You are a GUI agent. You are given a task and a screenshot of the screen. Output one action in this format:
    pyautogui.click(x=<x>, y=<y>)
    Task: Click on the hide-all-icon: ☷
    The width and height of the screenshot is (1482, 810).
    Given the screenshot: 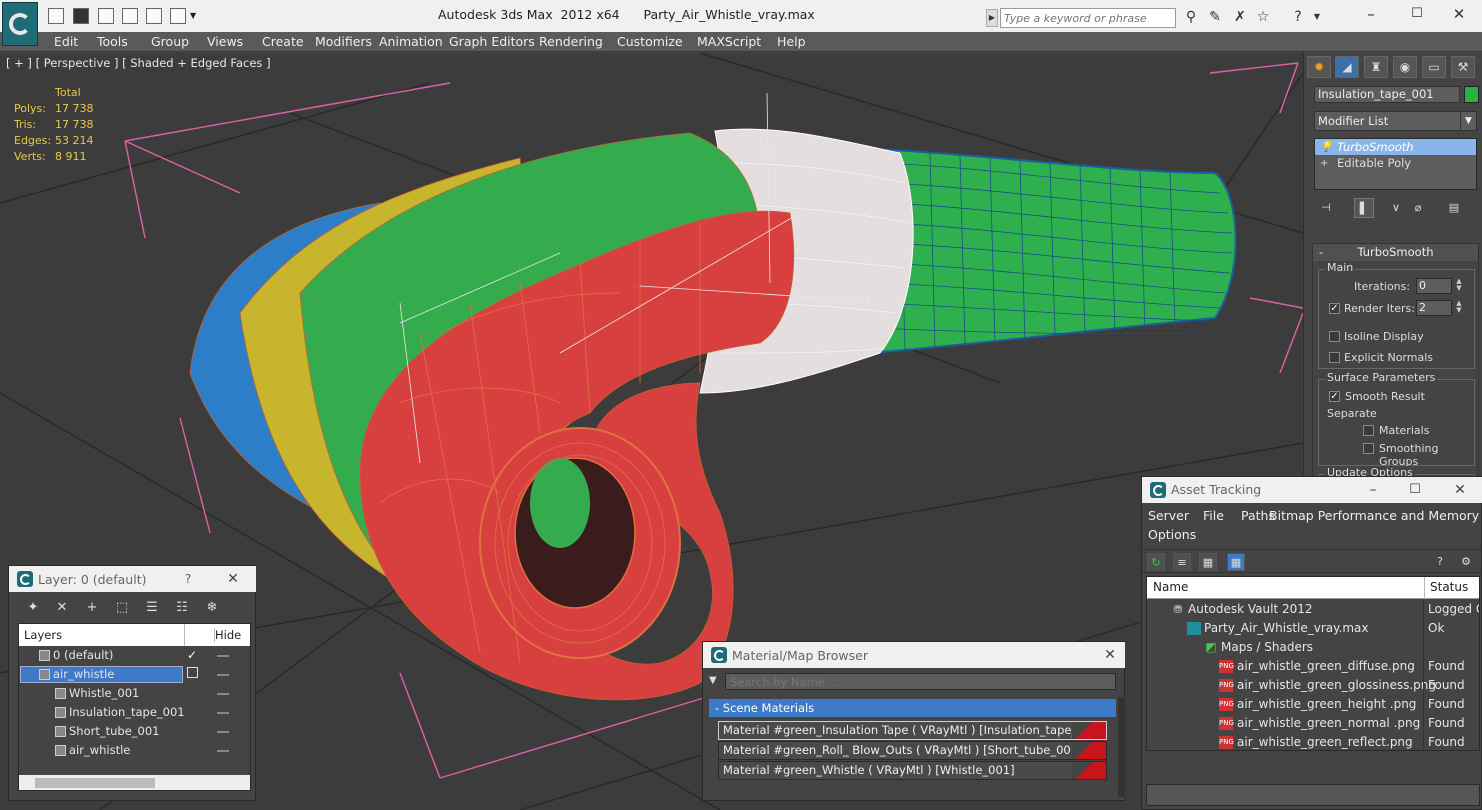 What is the action you would take?
    pyautogui.click(x=182, y=608)
    